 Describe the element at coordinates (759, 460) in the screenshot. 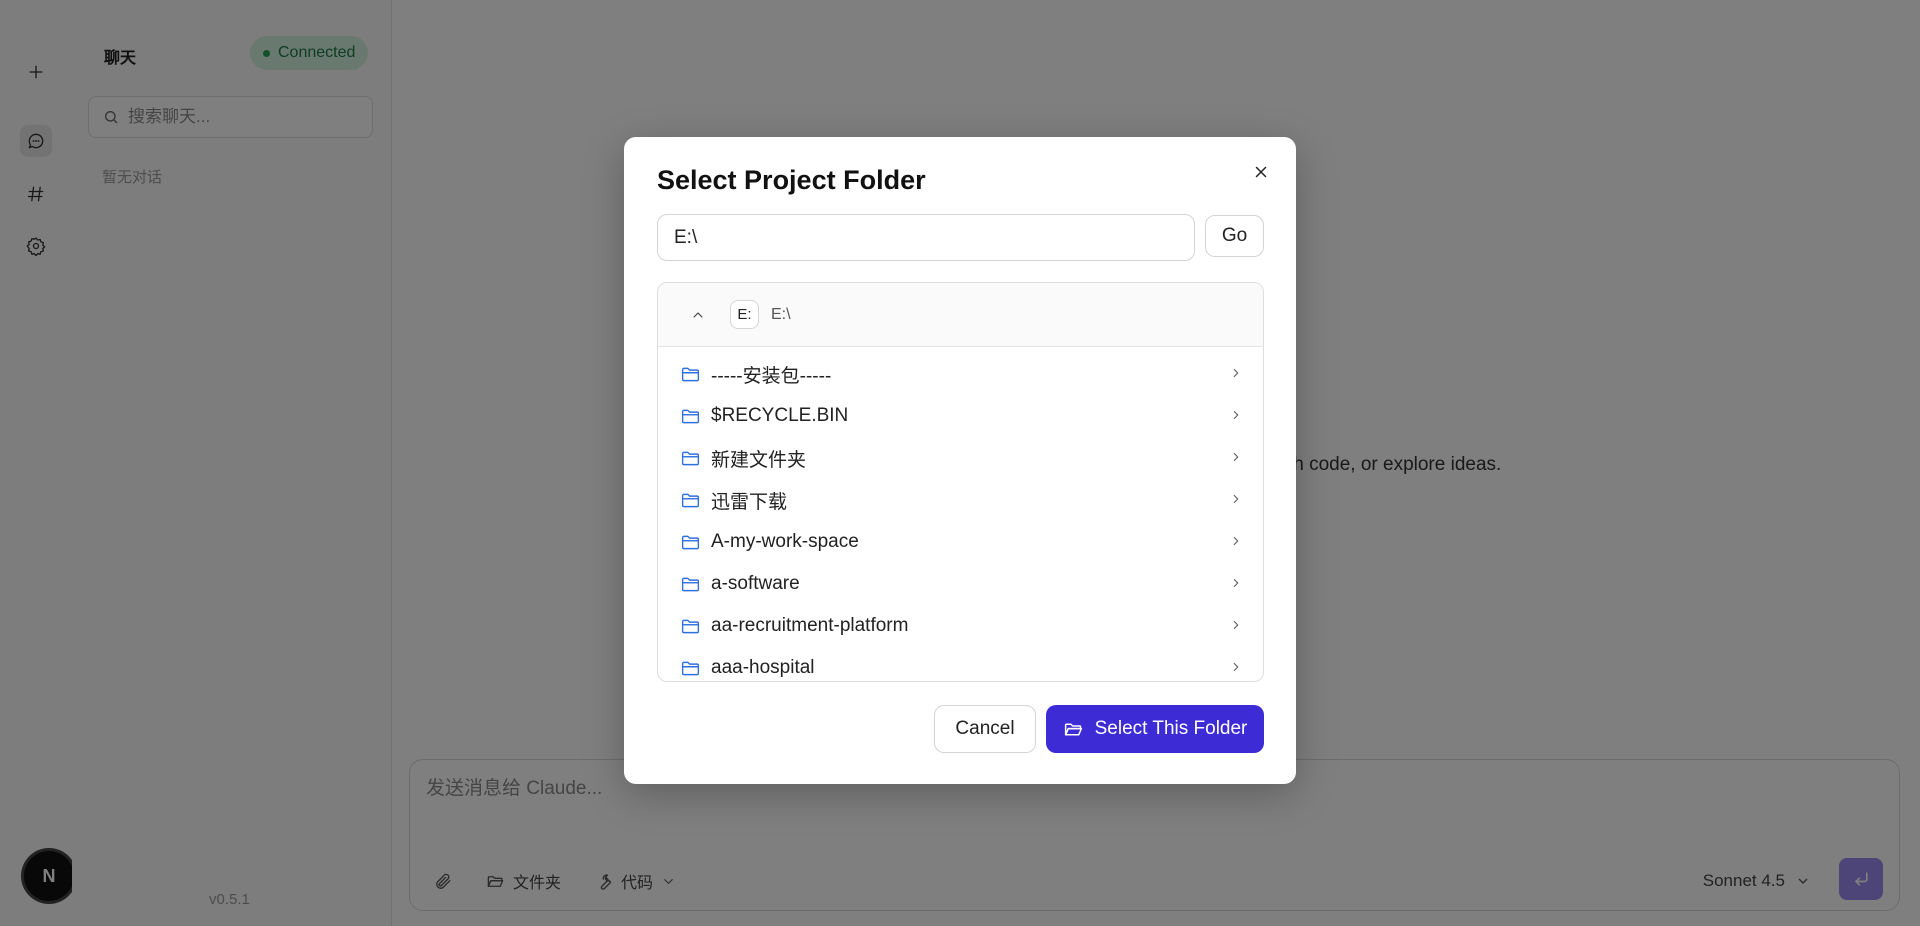

I see `folder-name: 新建文件夹` at that location.